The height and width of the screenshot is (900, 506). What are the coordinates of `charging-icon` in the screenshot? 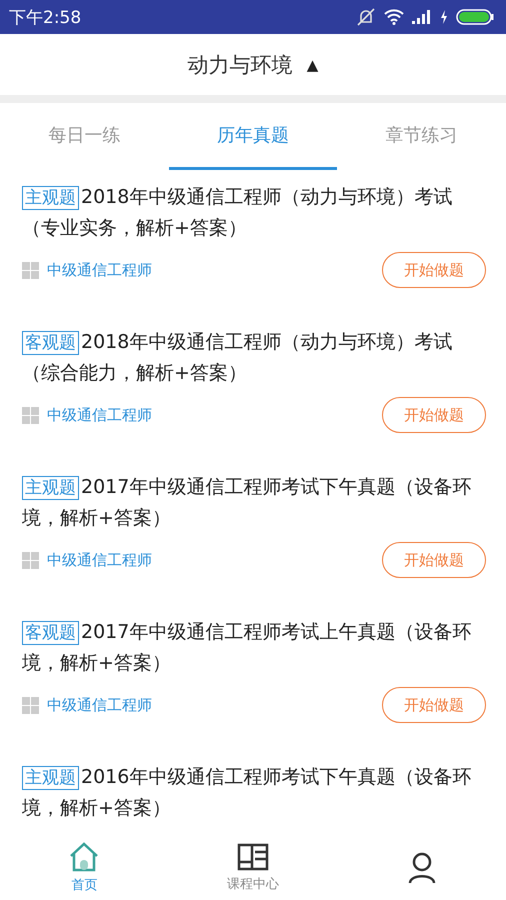 It's located at (444, 17).